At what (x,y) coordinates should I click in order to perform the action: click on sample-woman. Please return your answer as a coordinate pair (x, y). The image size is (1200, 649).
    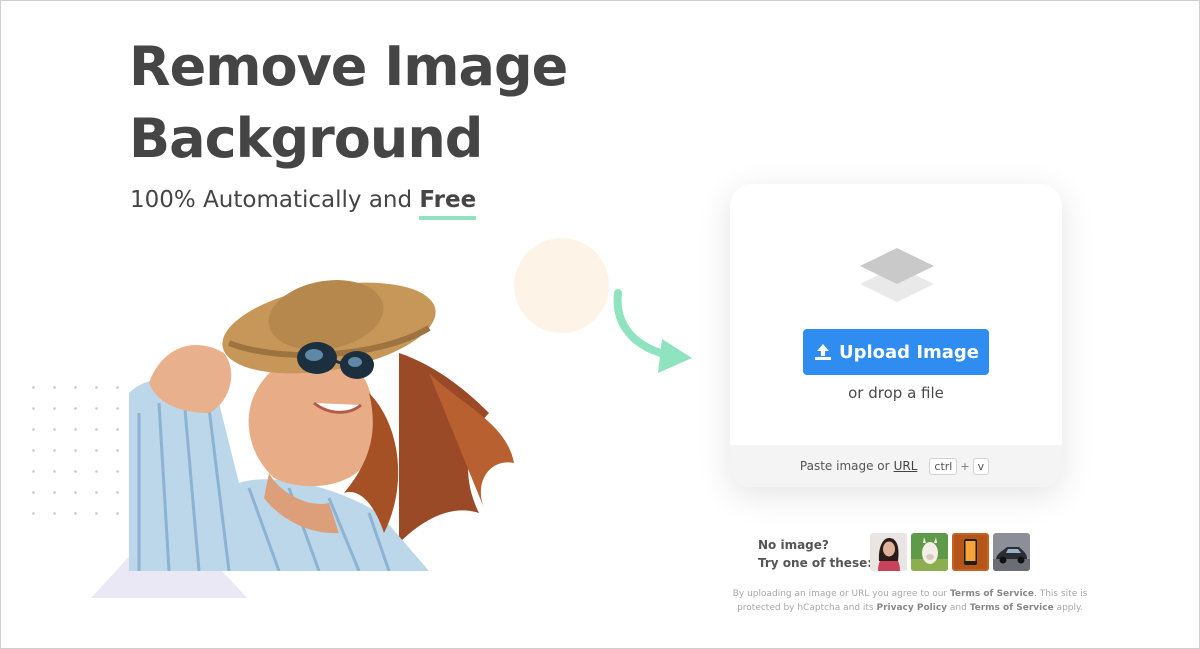
    Looking at the image, I should click on (888, 552).